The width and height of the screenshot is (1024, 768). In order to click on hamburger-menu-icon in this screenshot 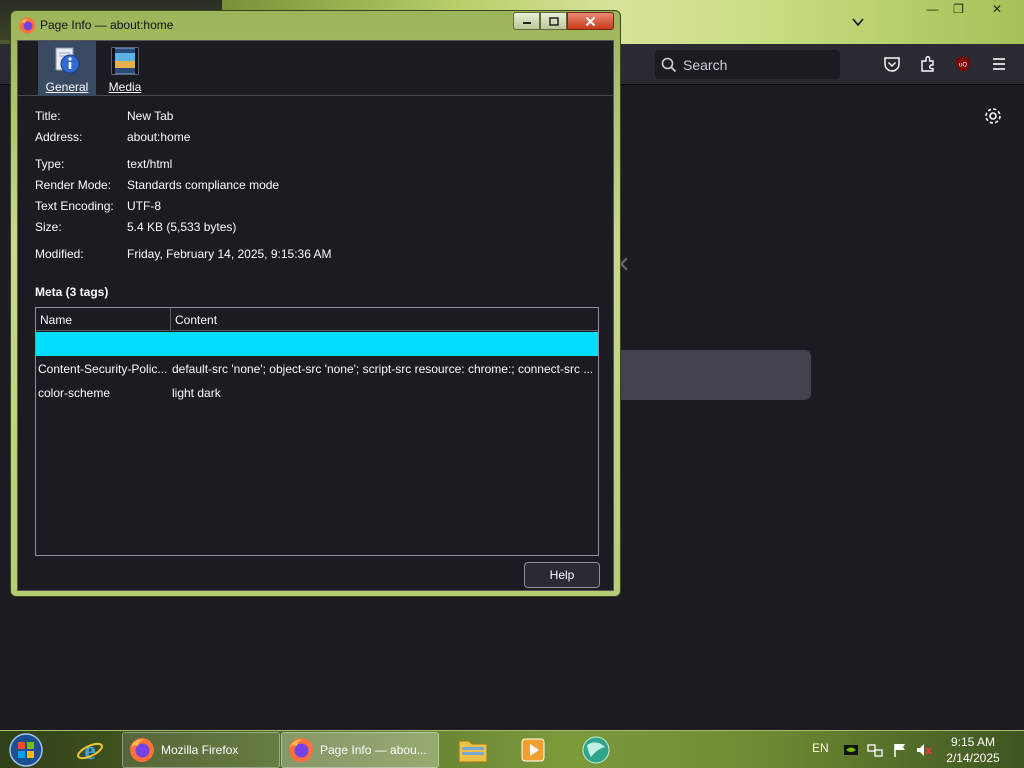, I will do `click(999, 64)`.